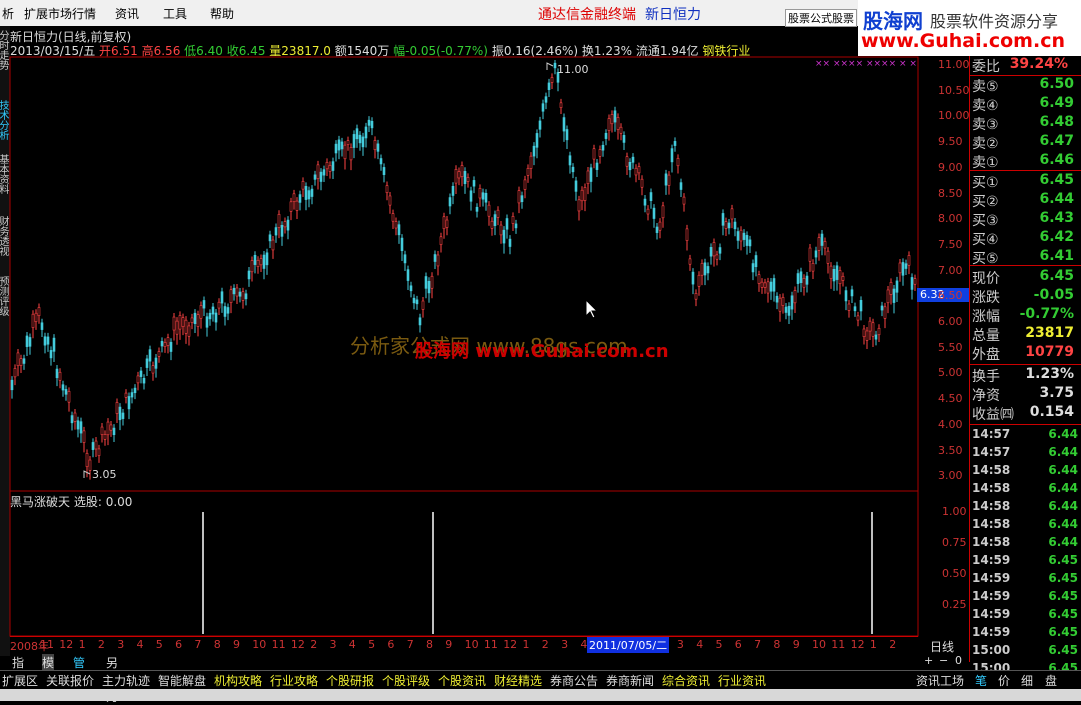  What do you see at coordinates (958, 660) in the screenshot?
I see `zoom-reset-button: 0` at bounding box center [958, 660].